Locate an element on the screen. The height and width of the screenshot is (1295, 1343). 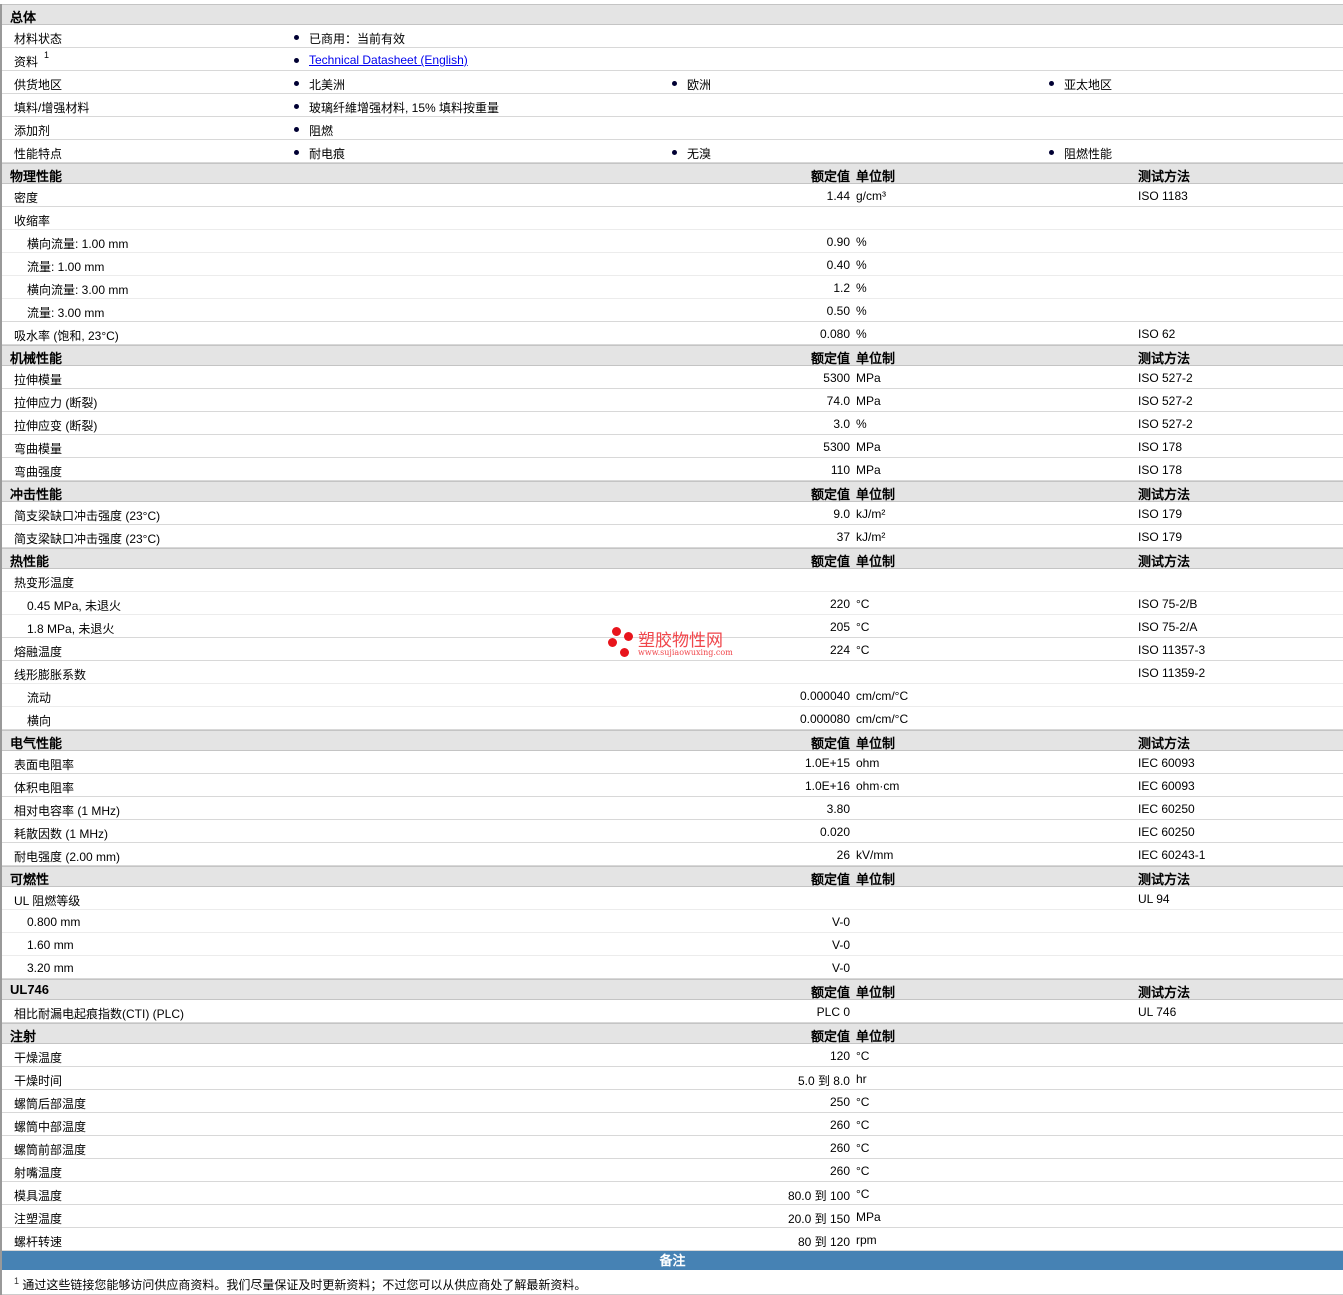
property-label: 热变形温度 is located at coordinates (44, 583).